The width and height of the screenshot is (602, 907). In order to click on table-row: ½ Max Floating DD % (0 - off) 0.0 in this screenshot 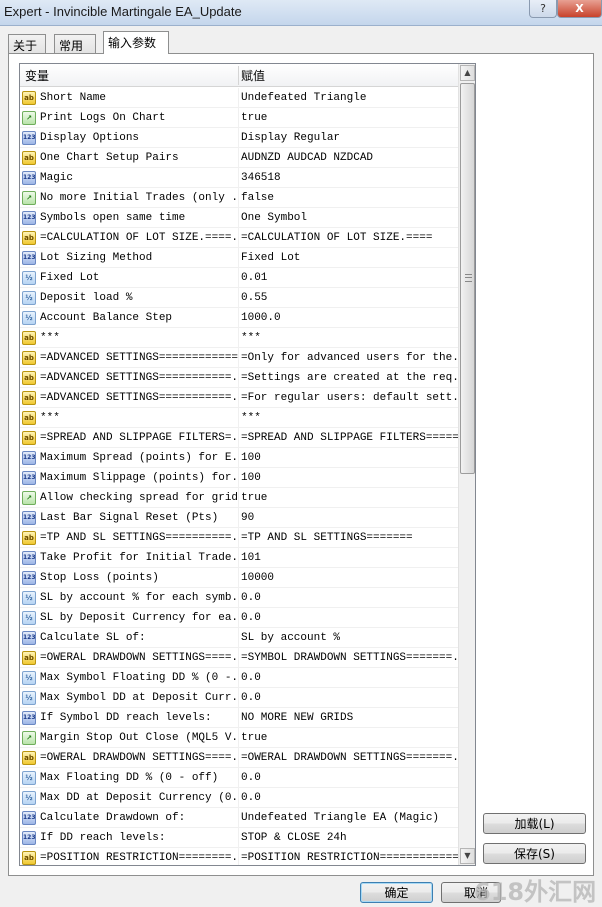, I will do `click(239, 778)`.